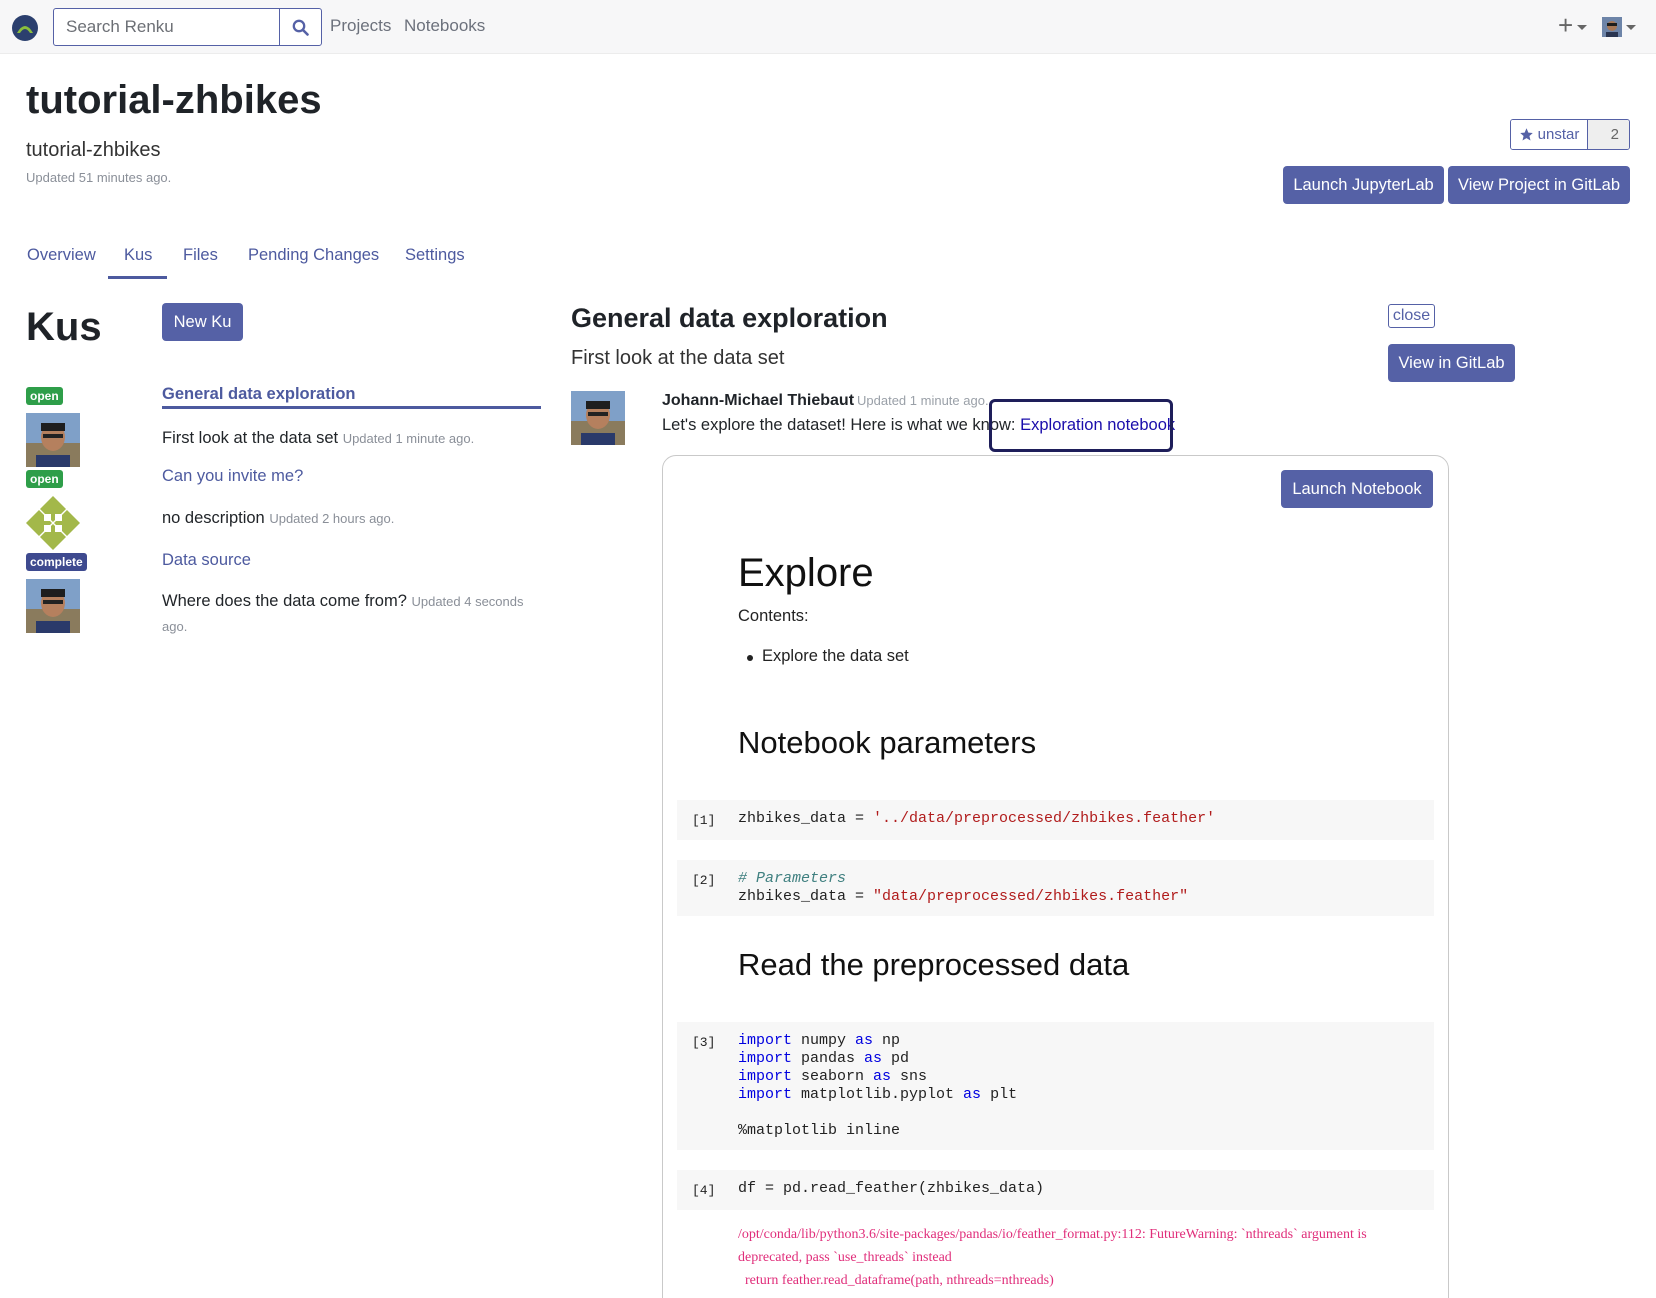 The height and width of the screenshot is (1298, 1656). I want to click on ku-detail-title: General data exploration, so click(729, 318).